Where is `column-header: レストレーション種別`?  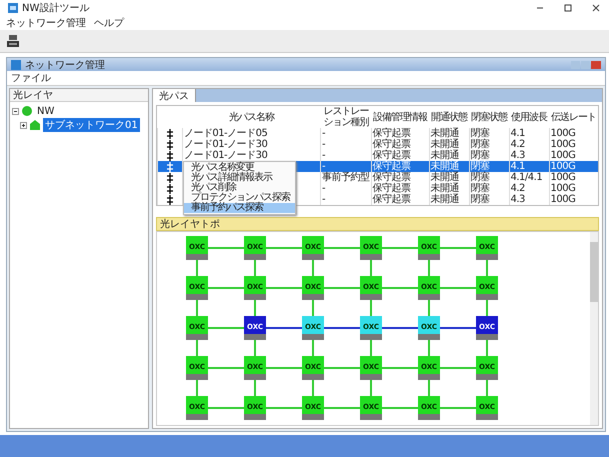
column-header: レストレーション種別 is located at coordinates (345, 117).